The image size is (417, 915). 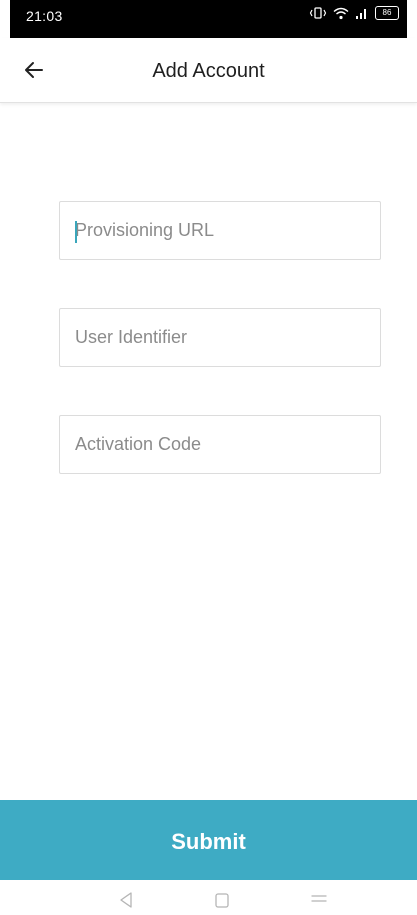 What do you see at coordinates (354, 13) in the screenshot?
I see `status-icons: 86` at bounding box center [354, 13].